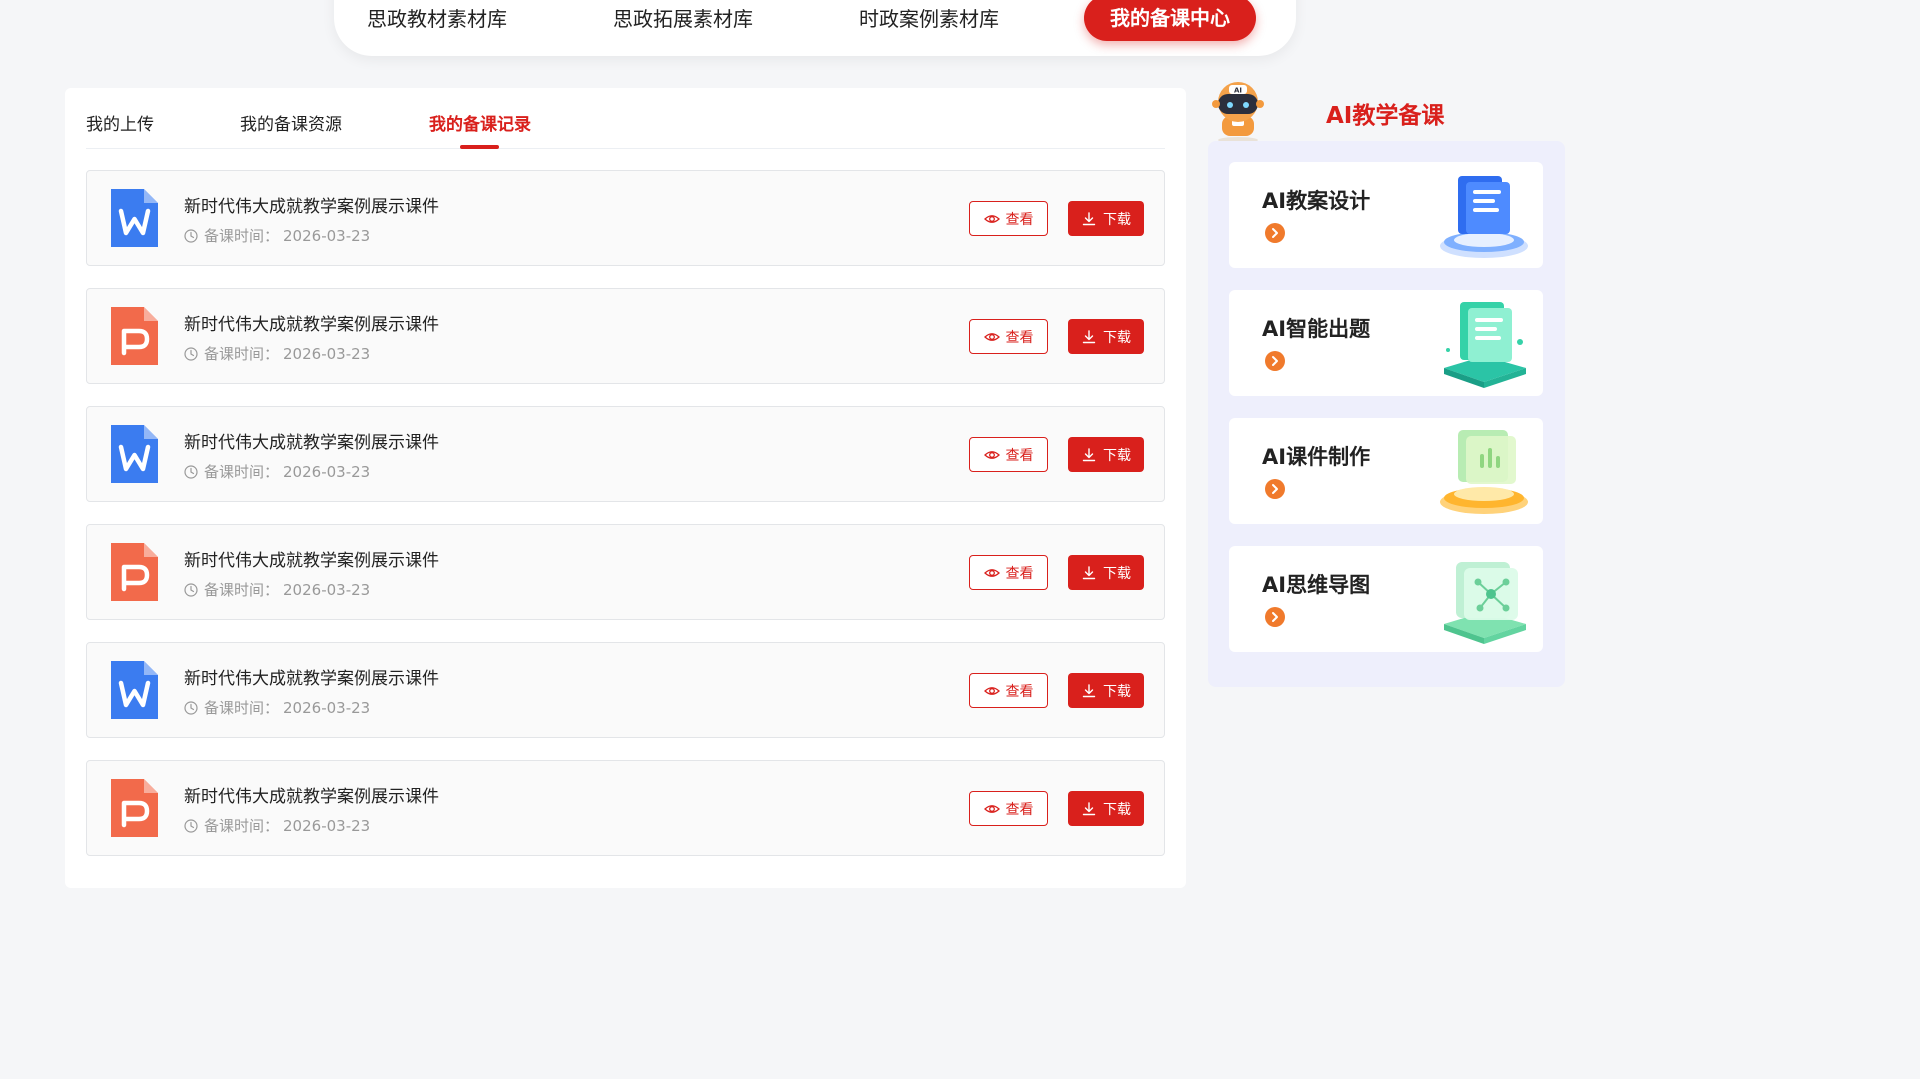 The image size is (1920, 1079). I want to click on tab-bar: 我的上传 我的备课资源 我的备课记录, so click(625, 118).